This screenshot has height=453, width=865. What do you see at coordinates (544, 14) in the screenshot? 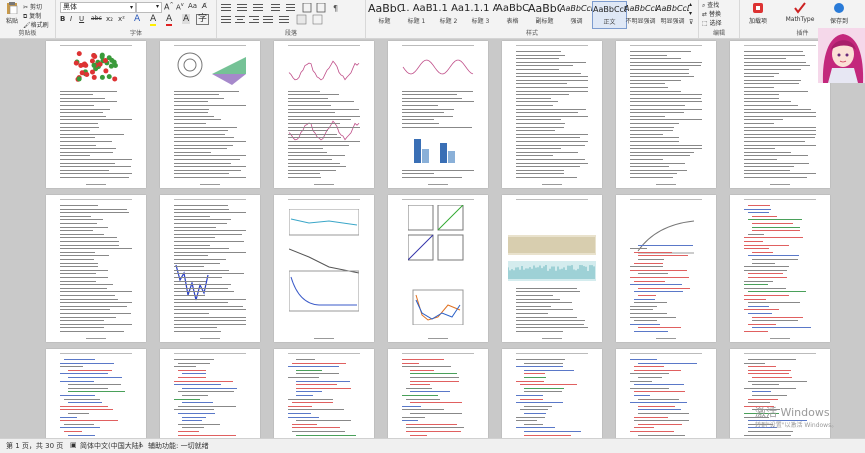
I see `style-tile: AaBbC 副标题` at bounding box center [544, 14].